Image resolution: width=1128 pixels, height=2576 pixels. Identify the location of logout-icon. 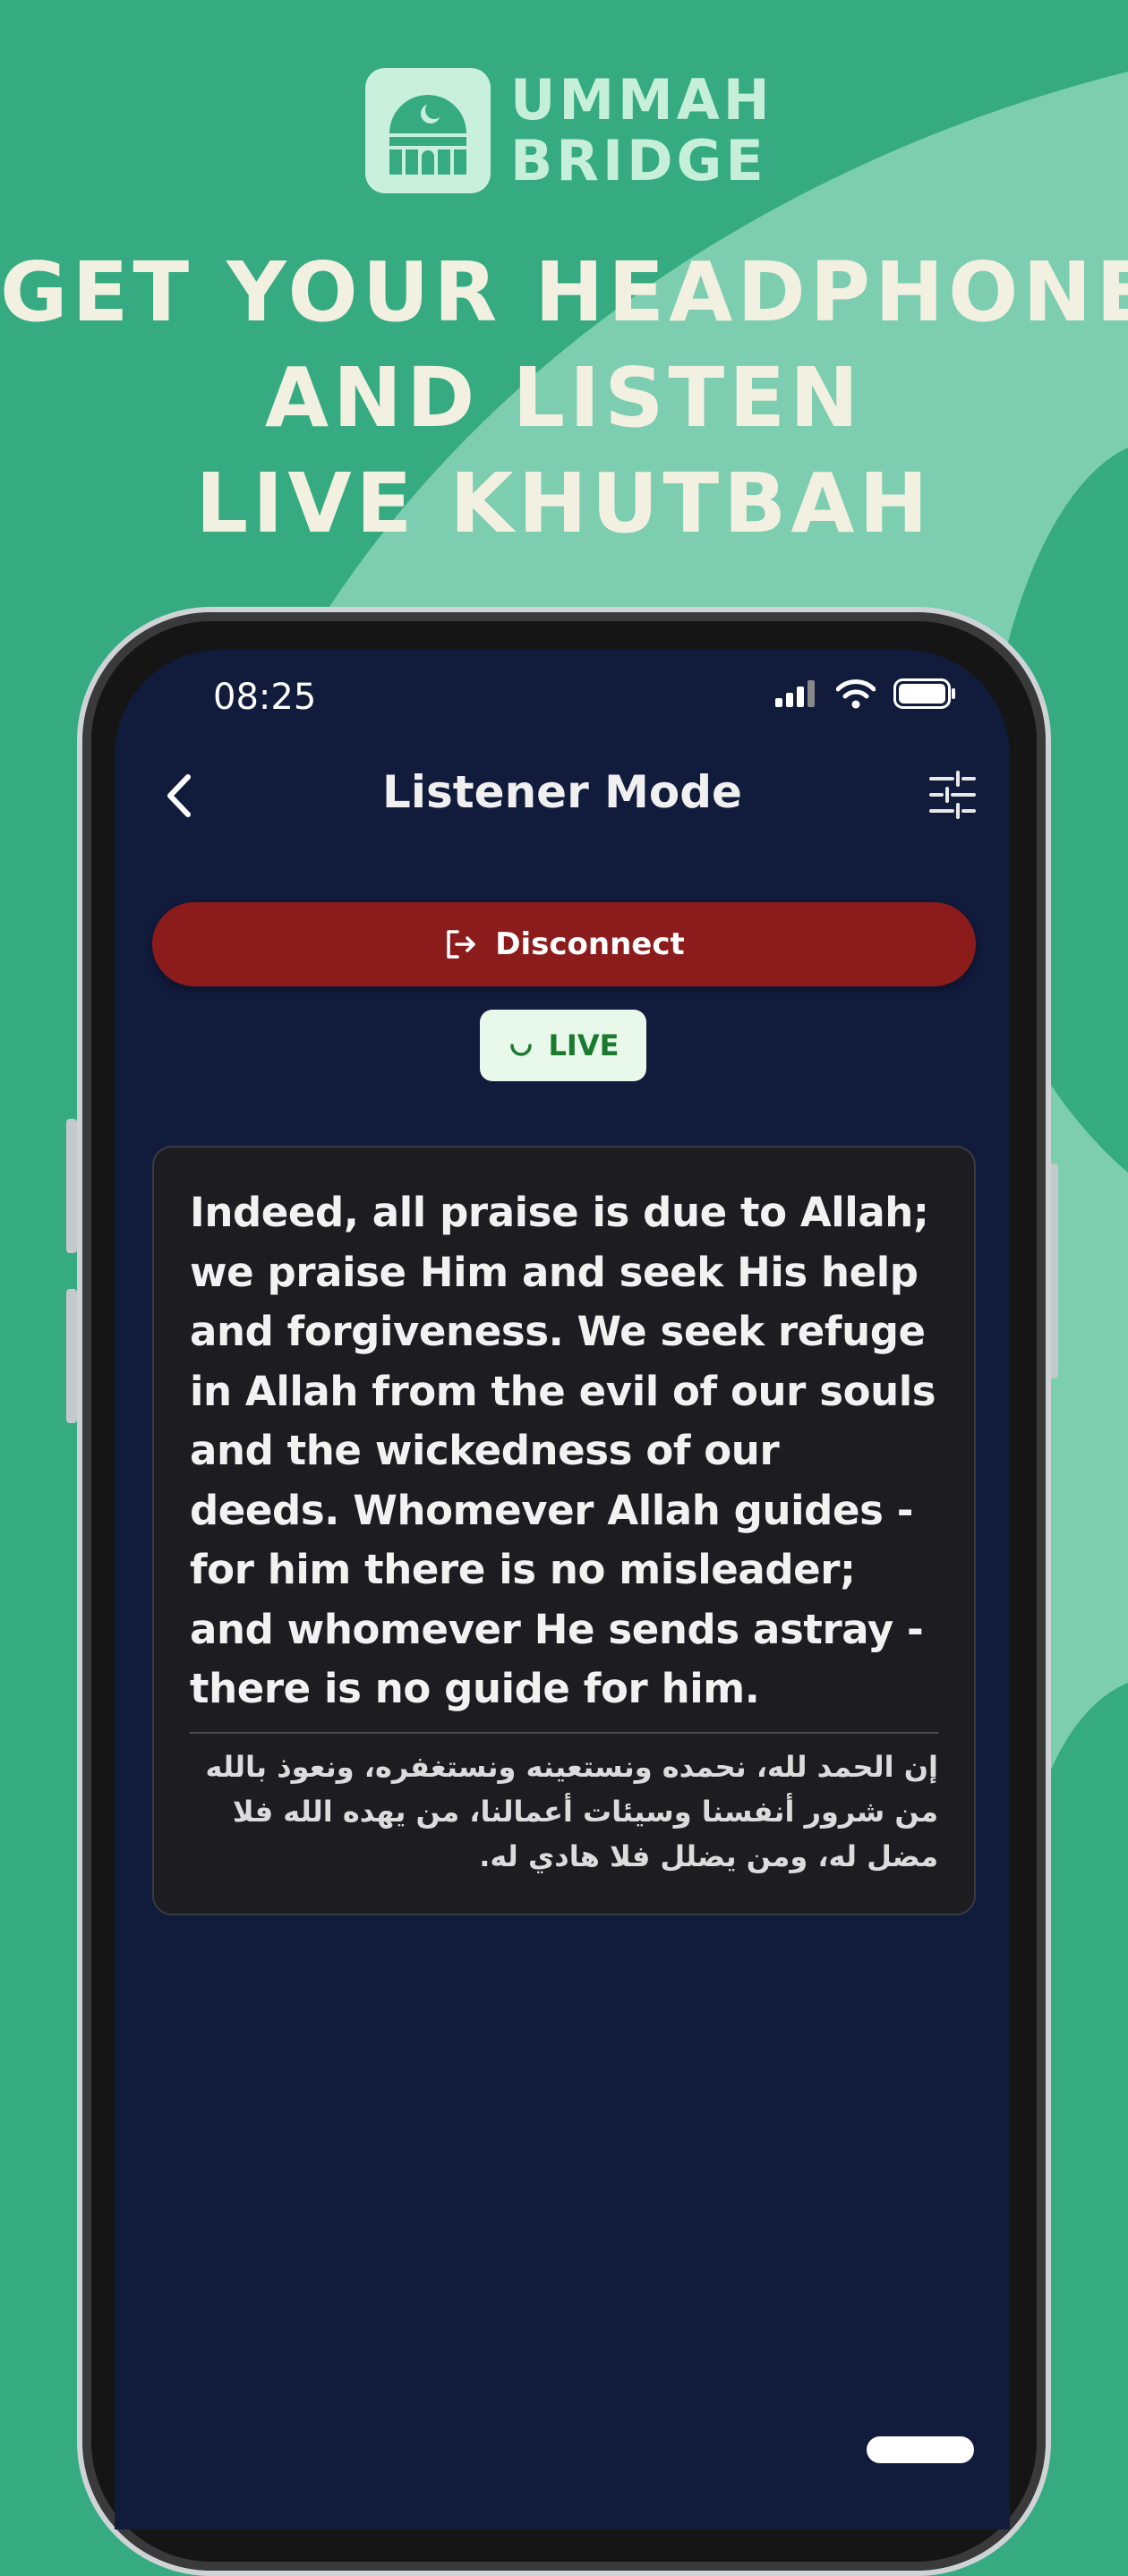
(461, 944).